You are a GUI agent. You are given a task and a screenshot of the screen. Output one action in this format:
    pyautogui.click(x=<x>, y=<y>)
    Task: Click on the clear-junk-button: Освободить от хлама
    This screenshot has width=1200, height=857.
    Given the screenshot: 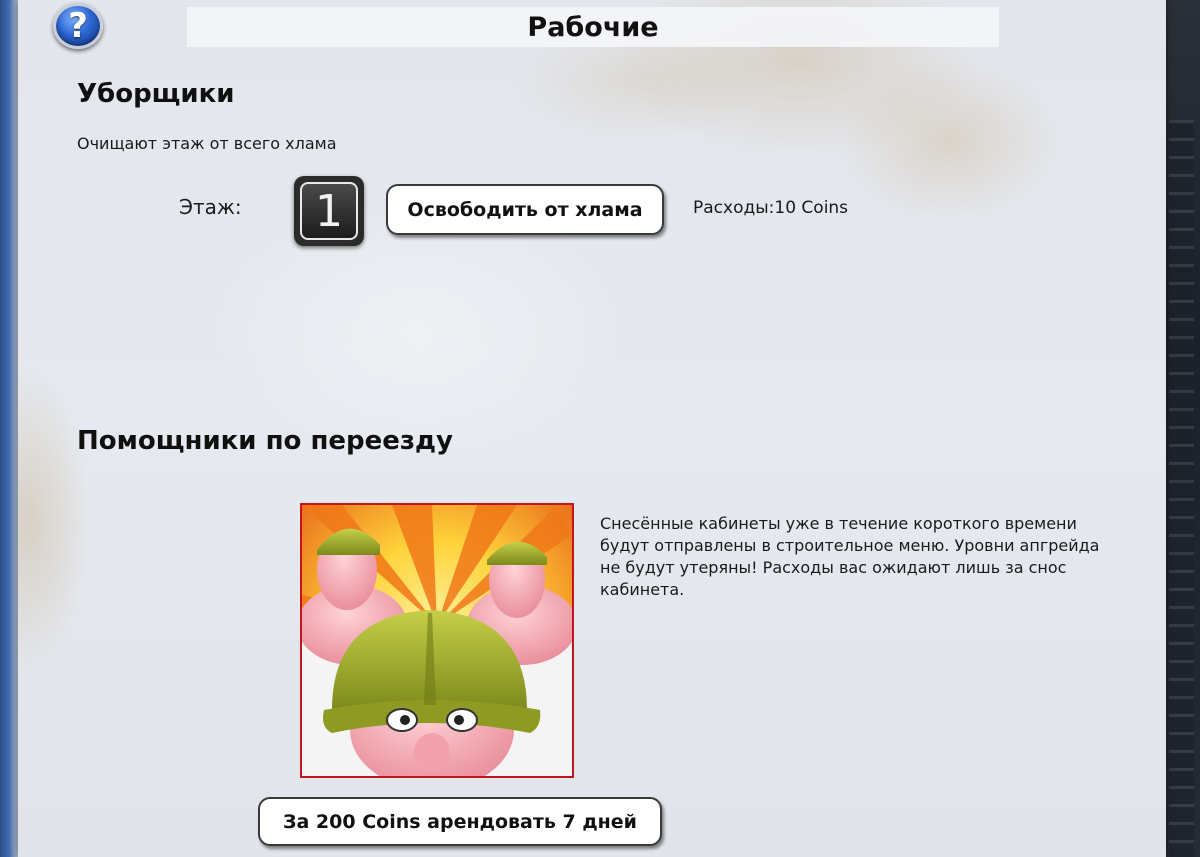 What is the action you would take?
    pyautogui.click(x=525, y=209)
    